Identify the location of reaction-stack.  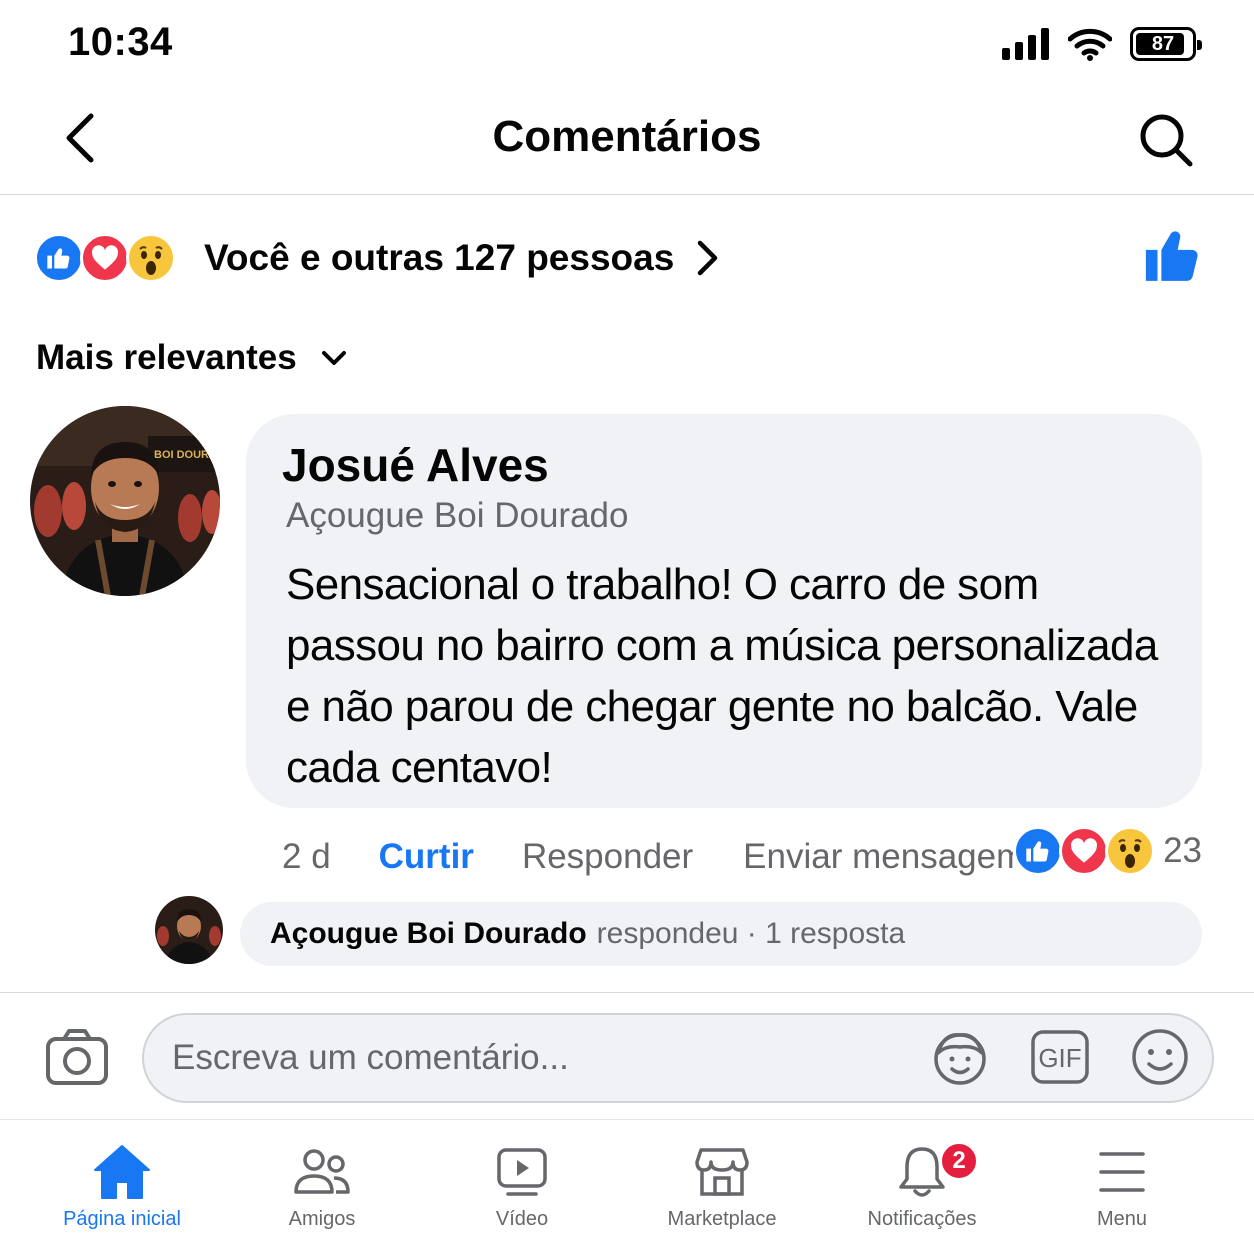
(105, 258).